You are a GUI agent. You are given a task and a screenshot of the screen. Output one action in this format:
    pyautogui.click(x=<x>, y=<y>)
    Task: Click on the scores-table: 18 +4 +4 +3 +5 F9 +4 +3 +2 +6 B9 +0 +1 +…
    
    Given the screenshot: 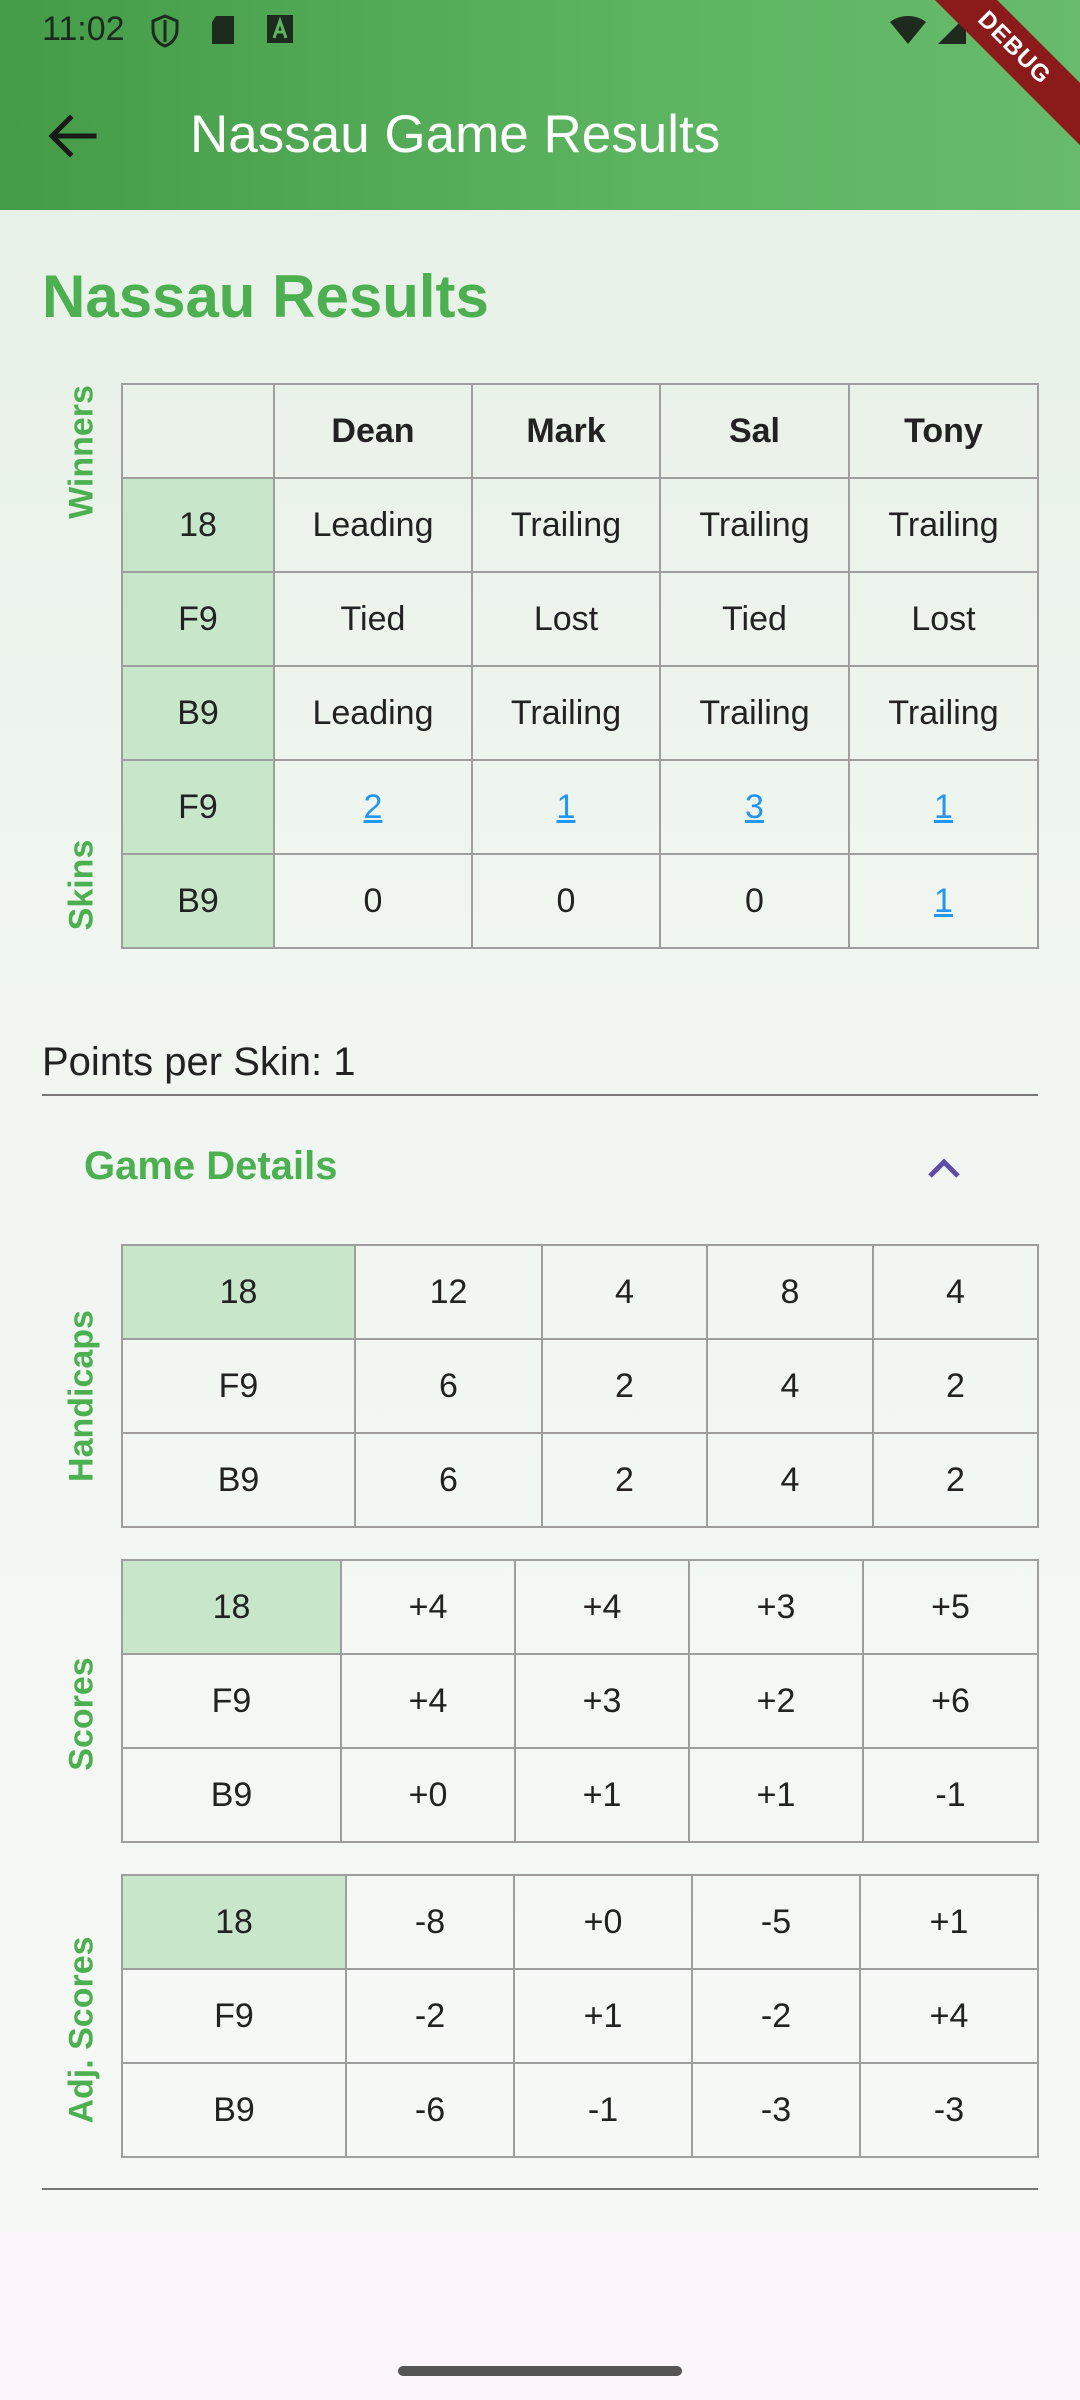 What is the action you would take?
    pyautogui.click(x=580, y=1701)
    